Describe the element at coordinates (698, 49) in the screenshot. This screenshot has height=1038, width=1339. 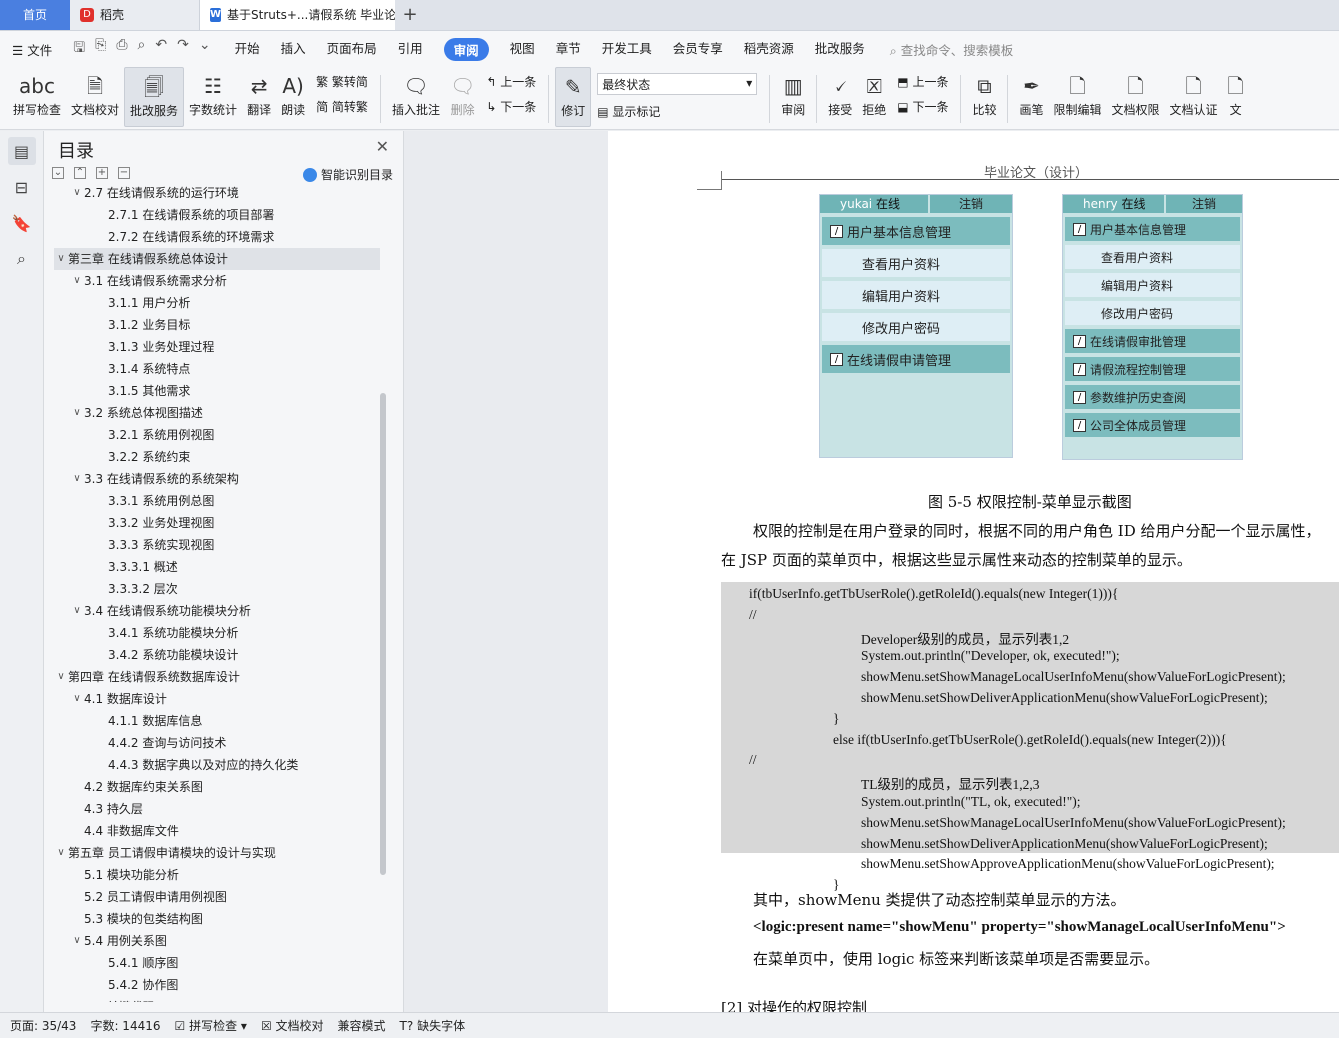
I see `menu-item-8: 会员专享` at that location.